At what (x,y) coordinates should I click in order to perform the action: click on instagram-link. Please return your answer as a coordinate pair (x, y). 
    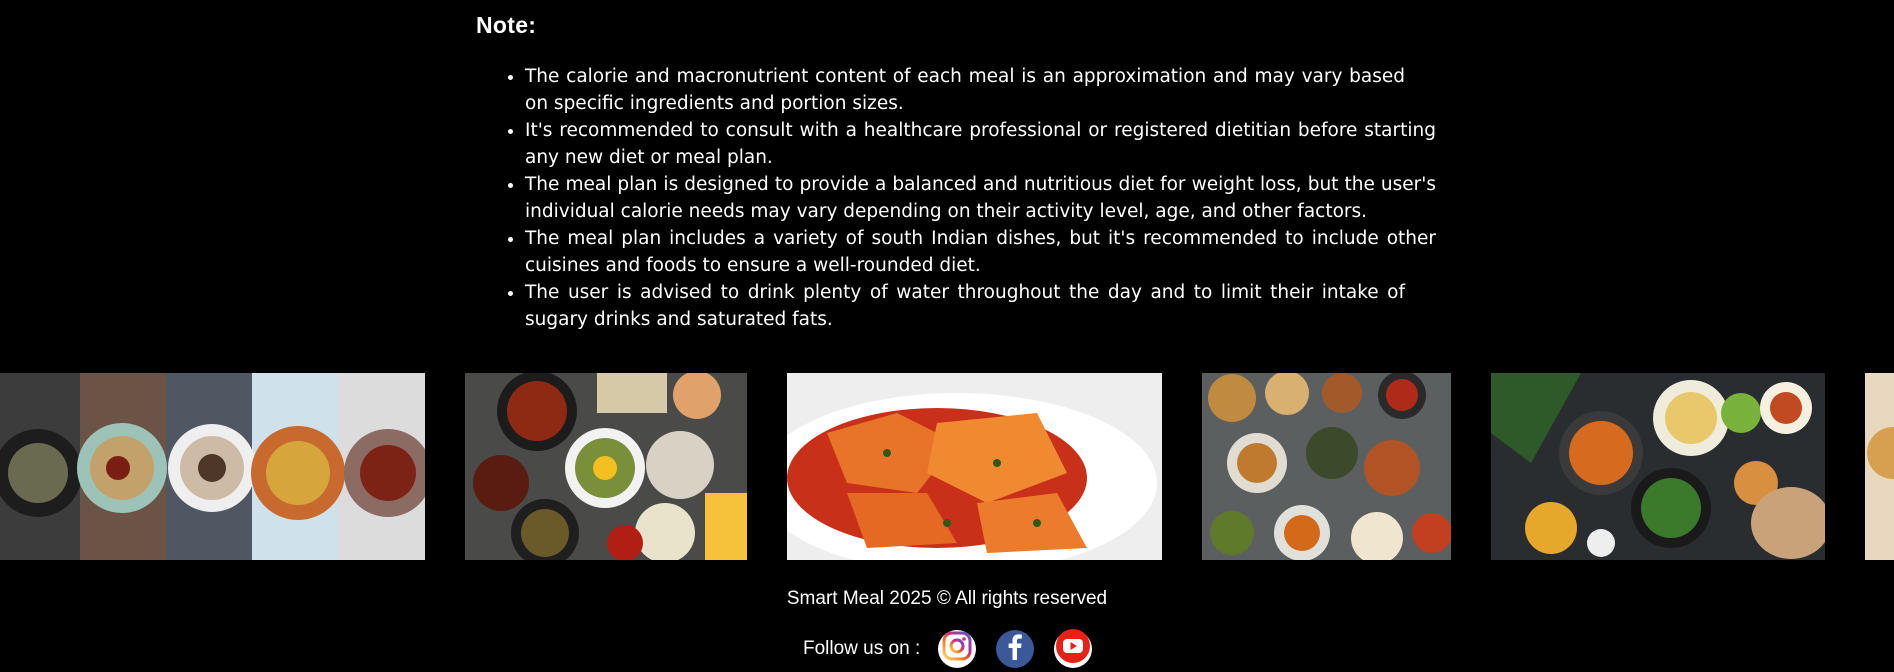
    Looking at the image, I should click on (957, 649).